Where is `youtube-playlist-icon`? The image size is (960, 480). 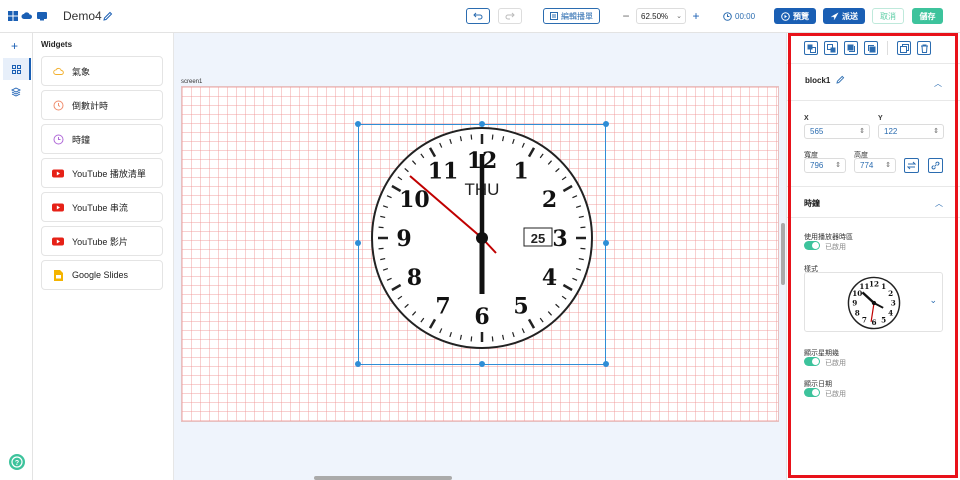
youtube-playlist-icon is located at coordinates (58, 173).